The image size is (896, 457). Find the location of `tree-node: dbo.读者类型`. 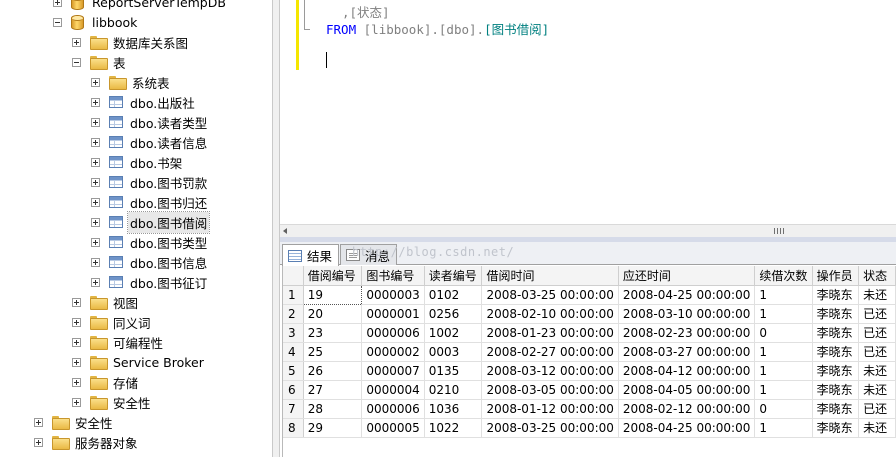

tree-node: dbo.读者类型 is located at coordinates (150, 122).